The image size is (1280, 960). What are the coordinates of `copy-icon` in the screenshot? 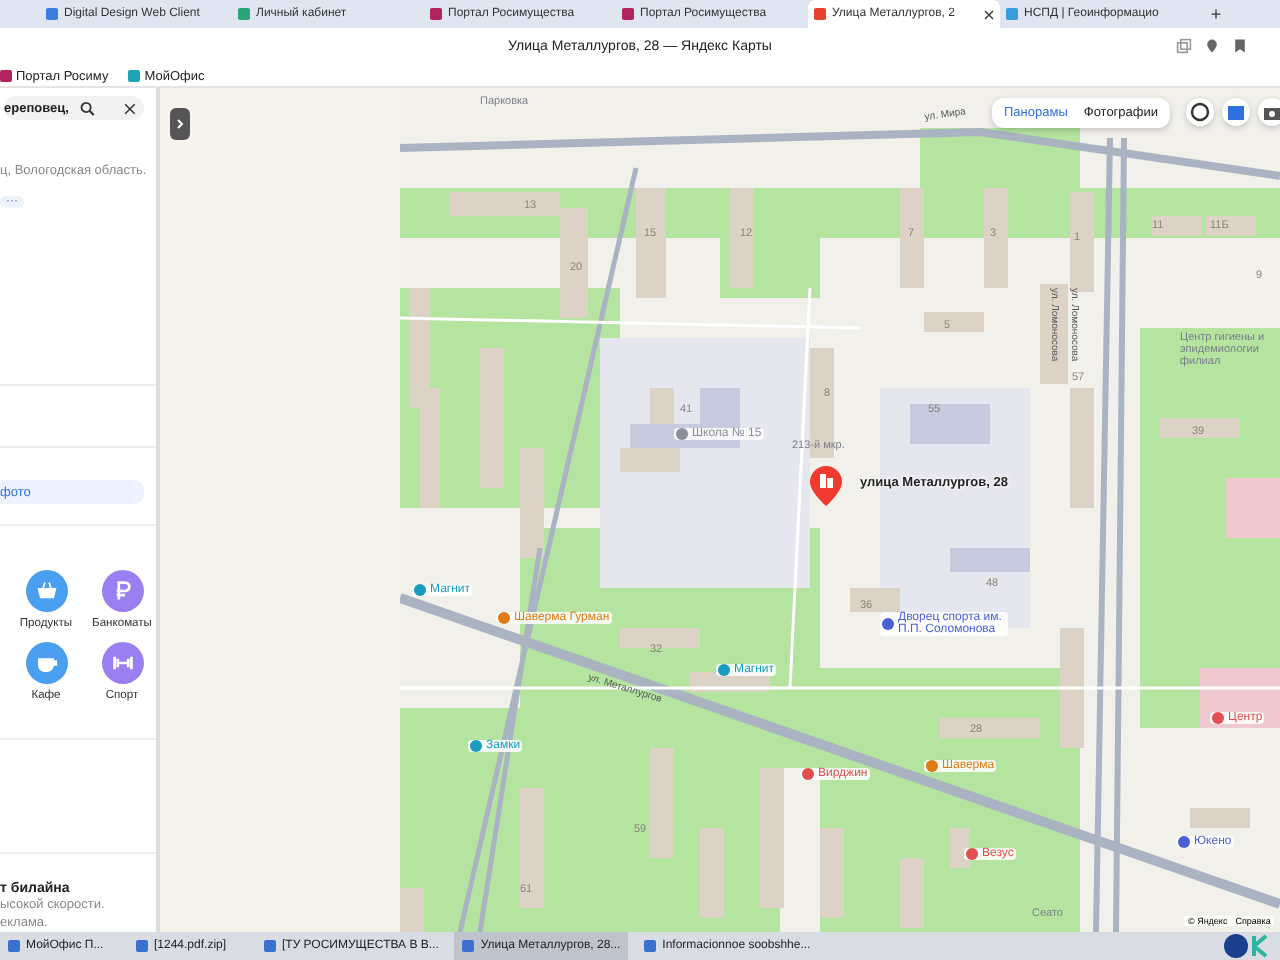 It's located at (1184, 46).